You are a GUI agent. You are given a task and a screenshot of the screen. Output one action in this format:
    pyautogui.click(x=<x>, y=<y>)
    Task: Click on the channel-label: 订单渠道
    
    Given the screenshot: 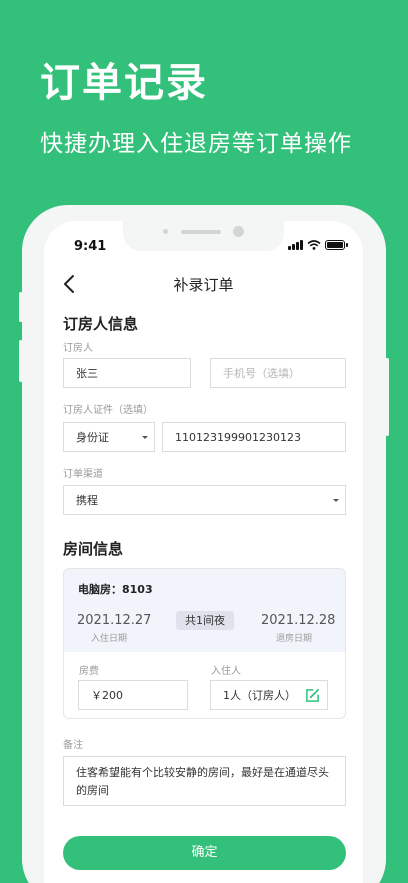 What is the action you would take?
    pyautogui.click(x=83, y=474)
    